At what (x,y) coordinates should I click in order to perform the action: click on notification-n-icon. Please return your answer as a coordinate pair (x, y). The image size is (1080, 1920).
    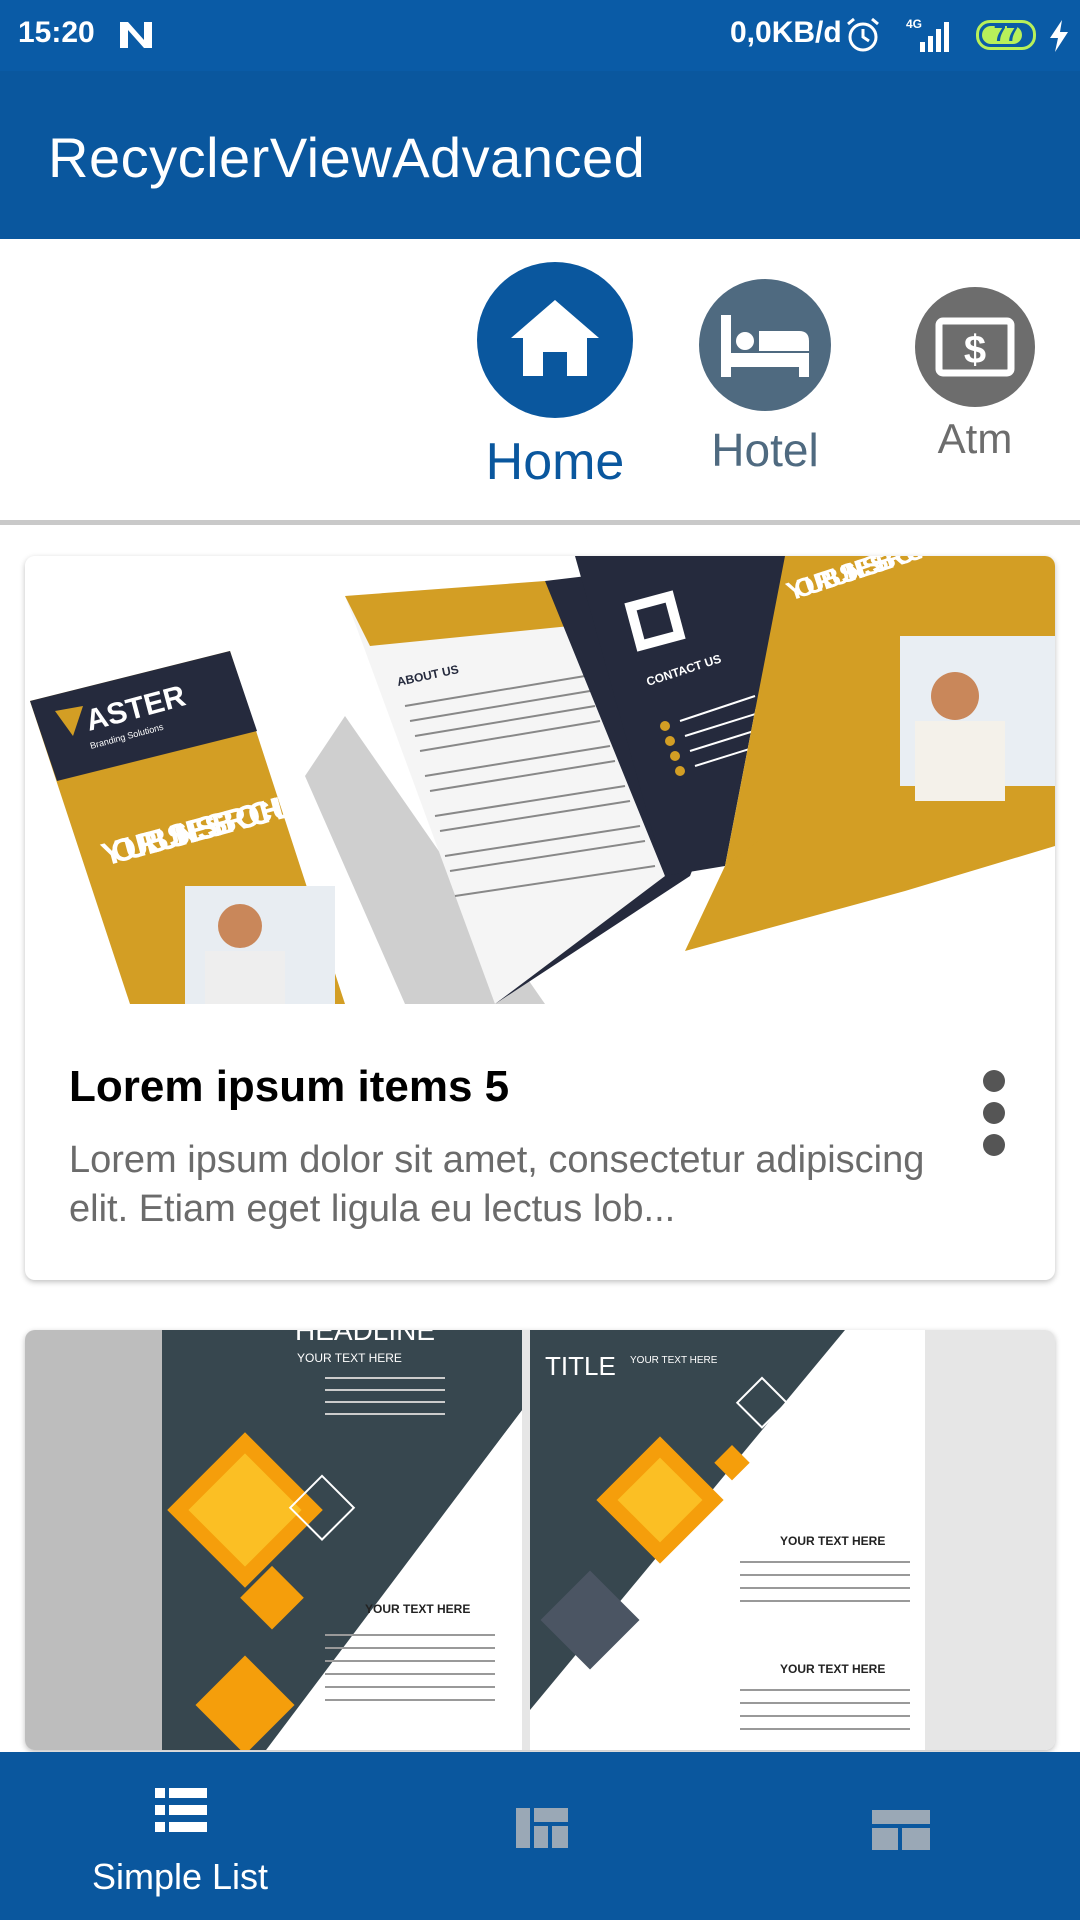
    Looking at the image, I should click on (136, 35).